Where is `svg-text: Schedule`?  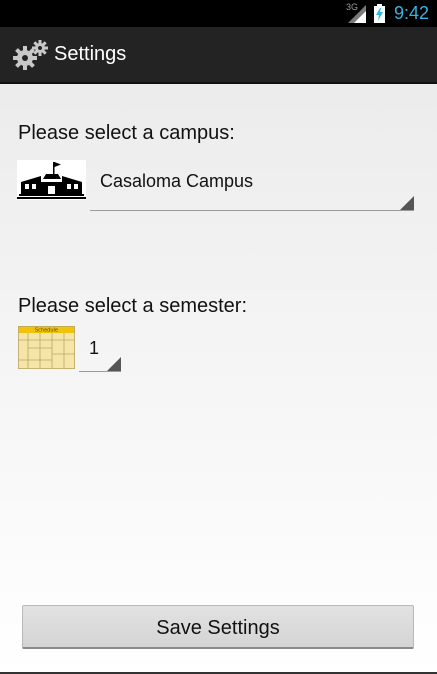
svg-text: Schedule is located at coordinates (46, 331).